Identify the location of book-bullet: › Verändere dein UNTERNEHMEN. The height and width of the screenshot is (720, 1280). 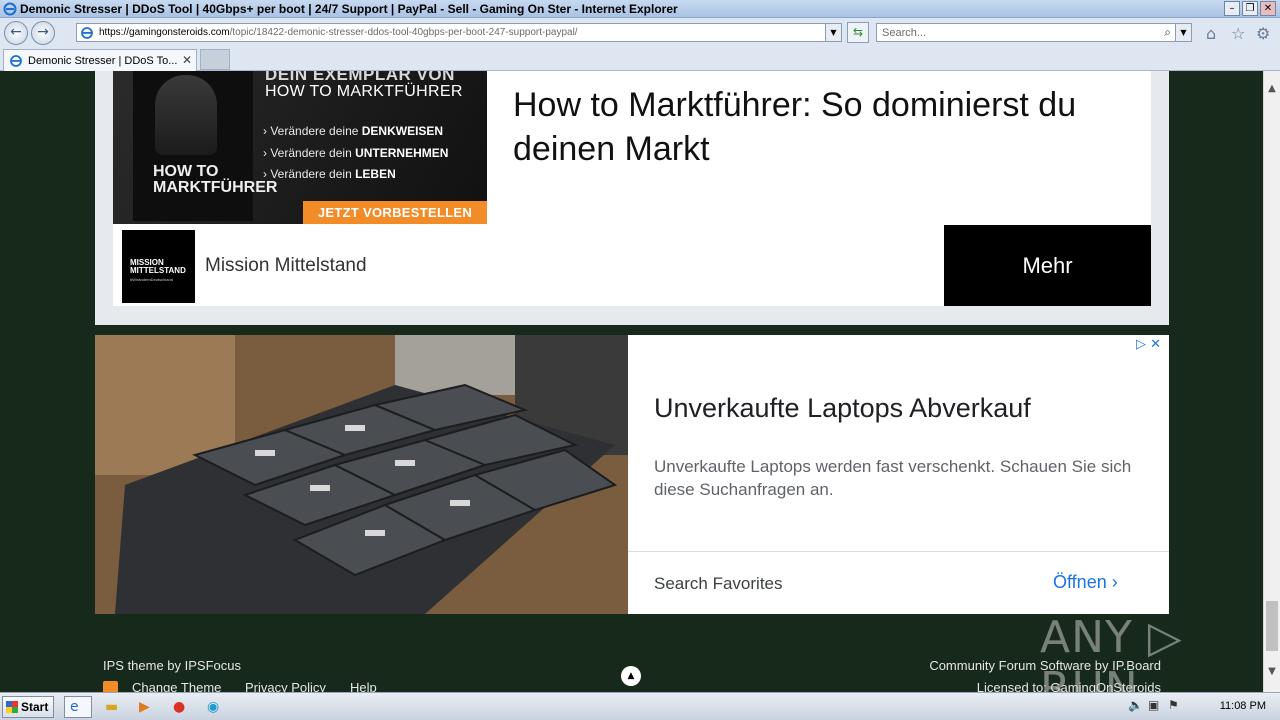
(356, 153).